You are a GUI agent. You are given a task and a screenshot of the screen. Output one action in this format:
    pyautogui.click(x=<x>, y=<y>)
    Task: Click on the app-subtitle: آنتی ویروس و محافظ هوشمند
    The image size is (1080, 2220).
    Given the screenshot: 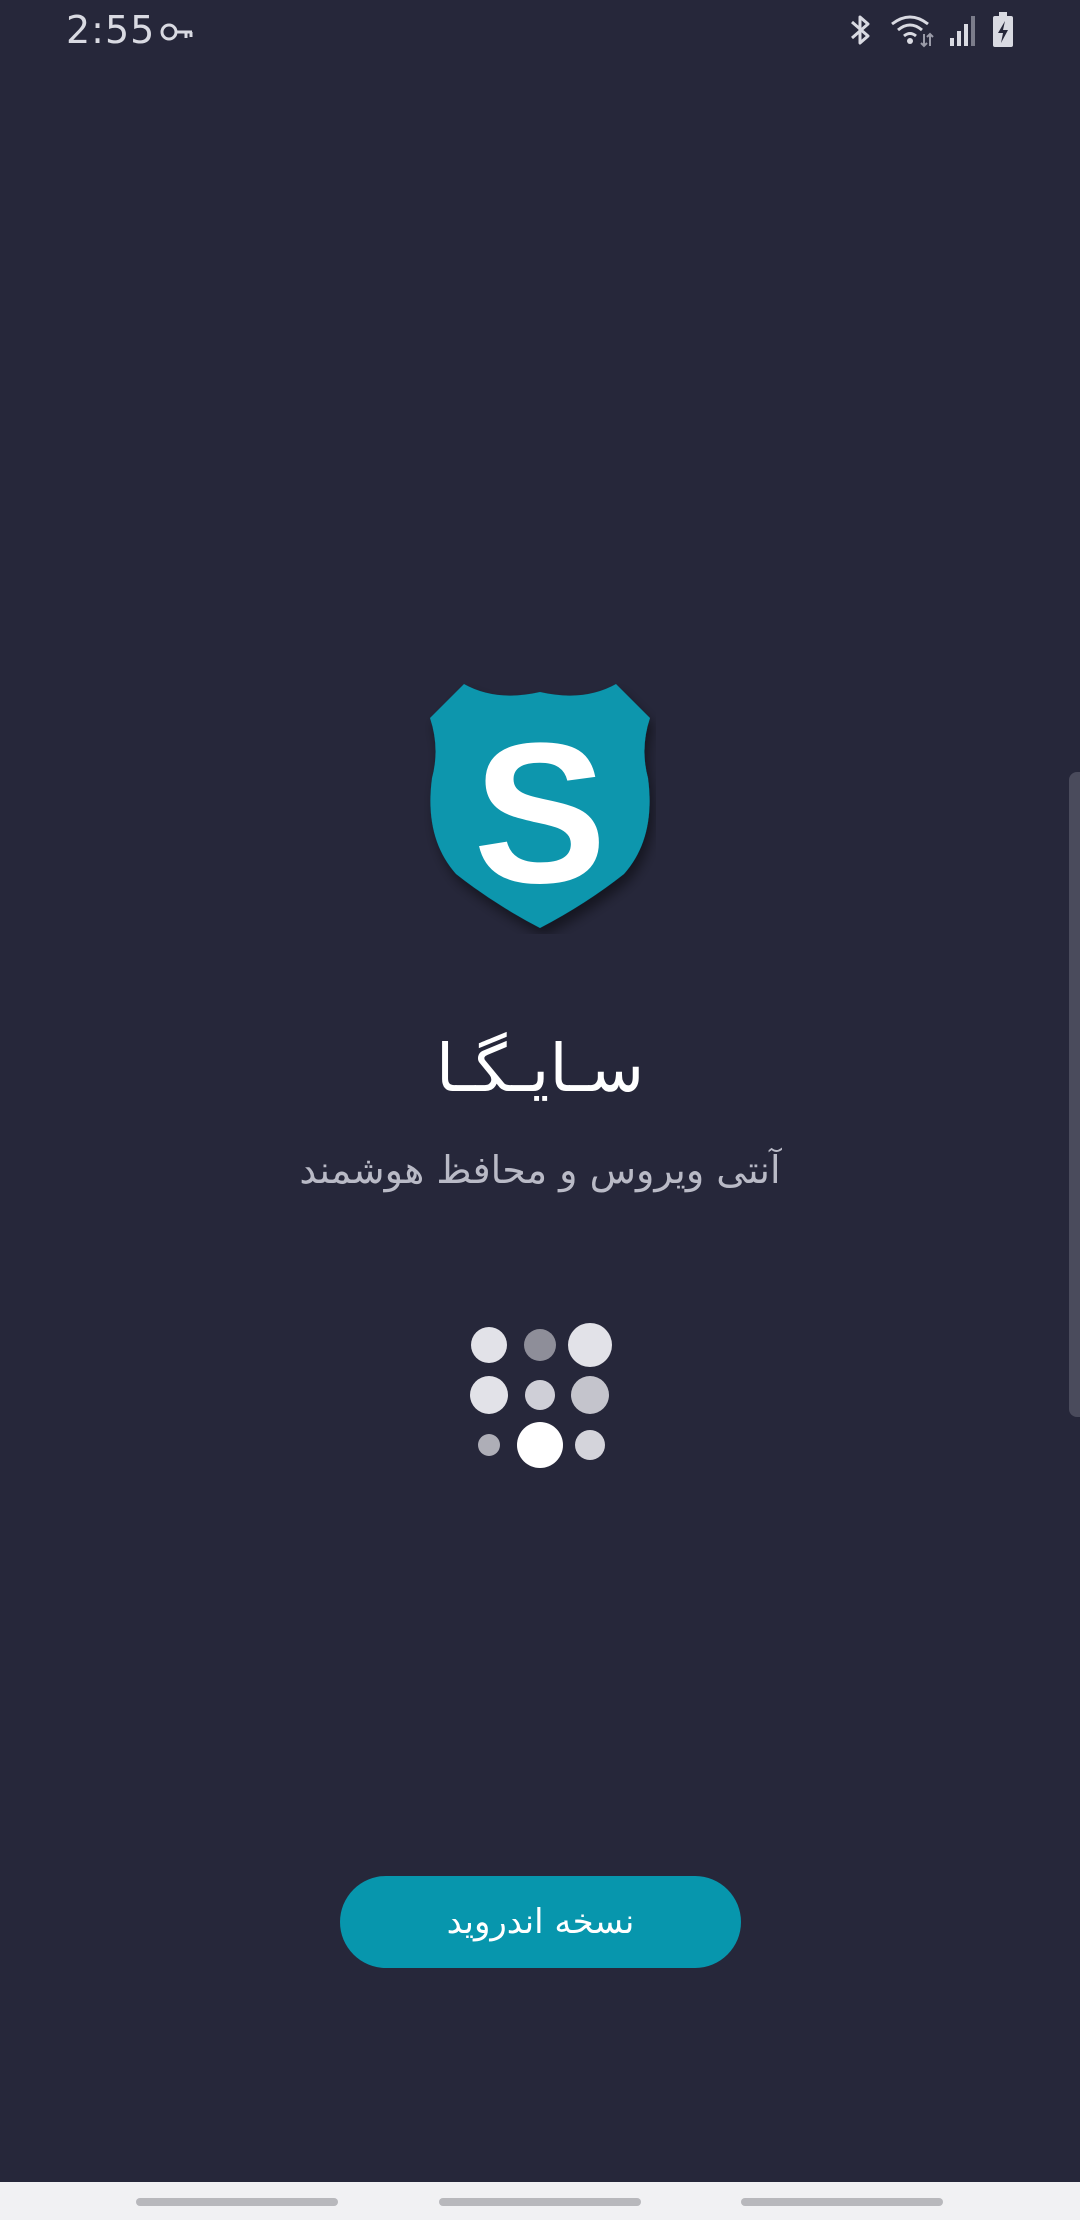 What is the action you would take?
    pyautogui.click(x=540, y=1170)
    